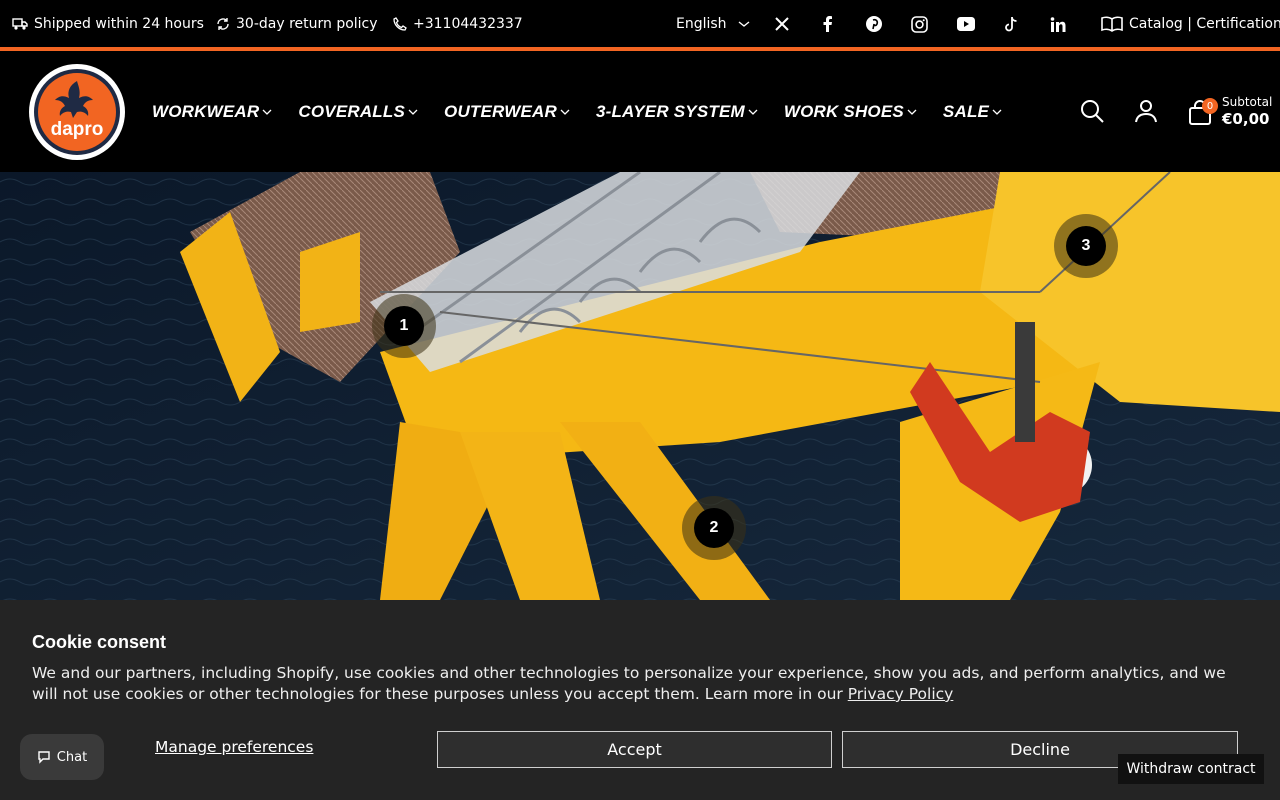  I want to click on hotspot-number: 3, so click(1086, 246).